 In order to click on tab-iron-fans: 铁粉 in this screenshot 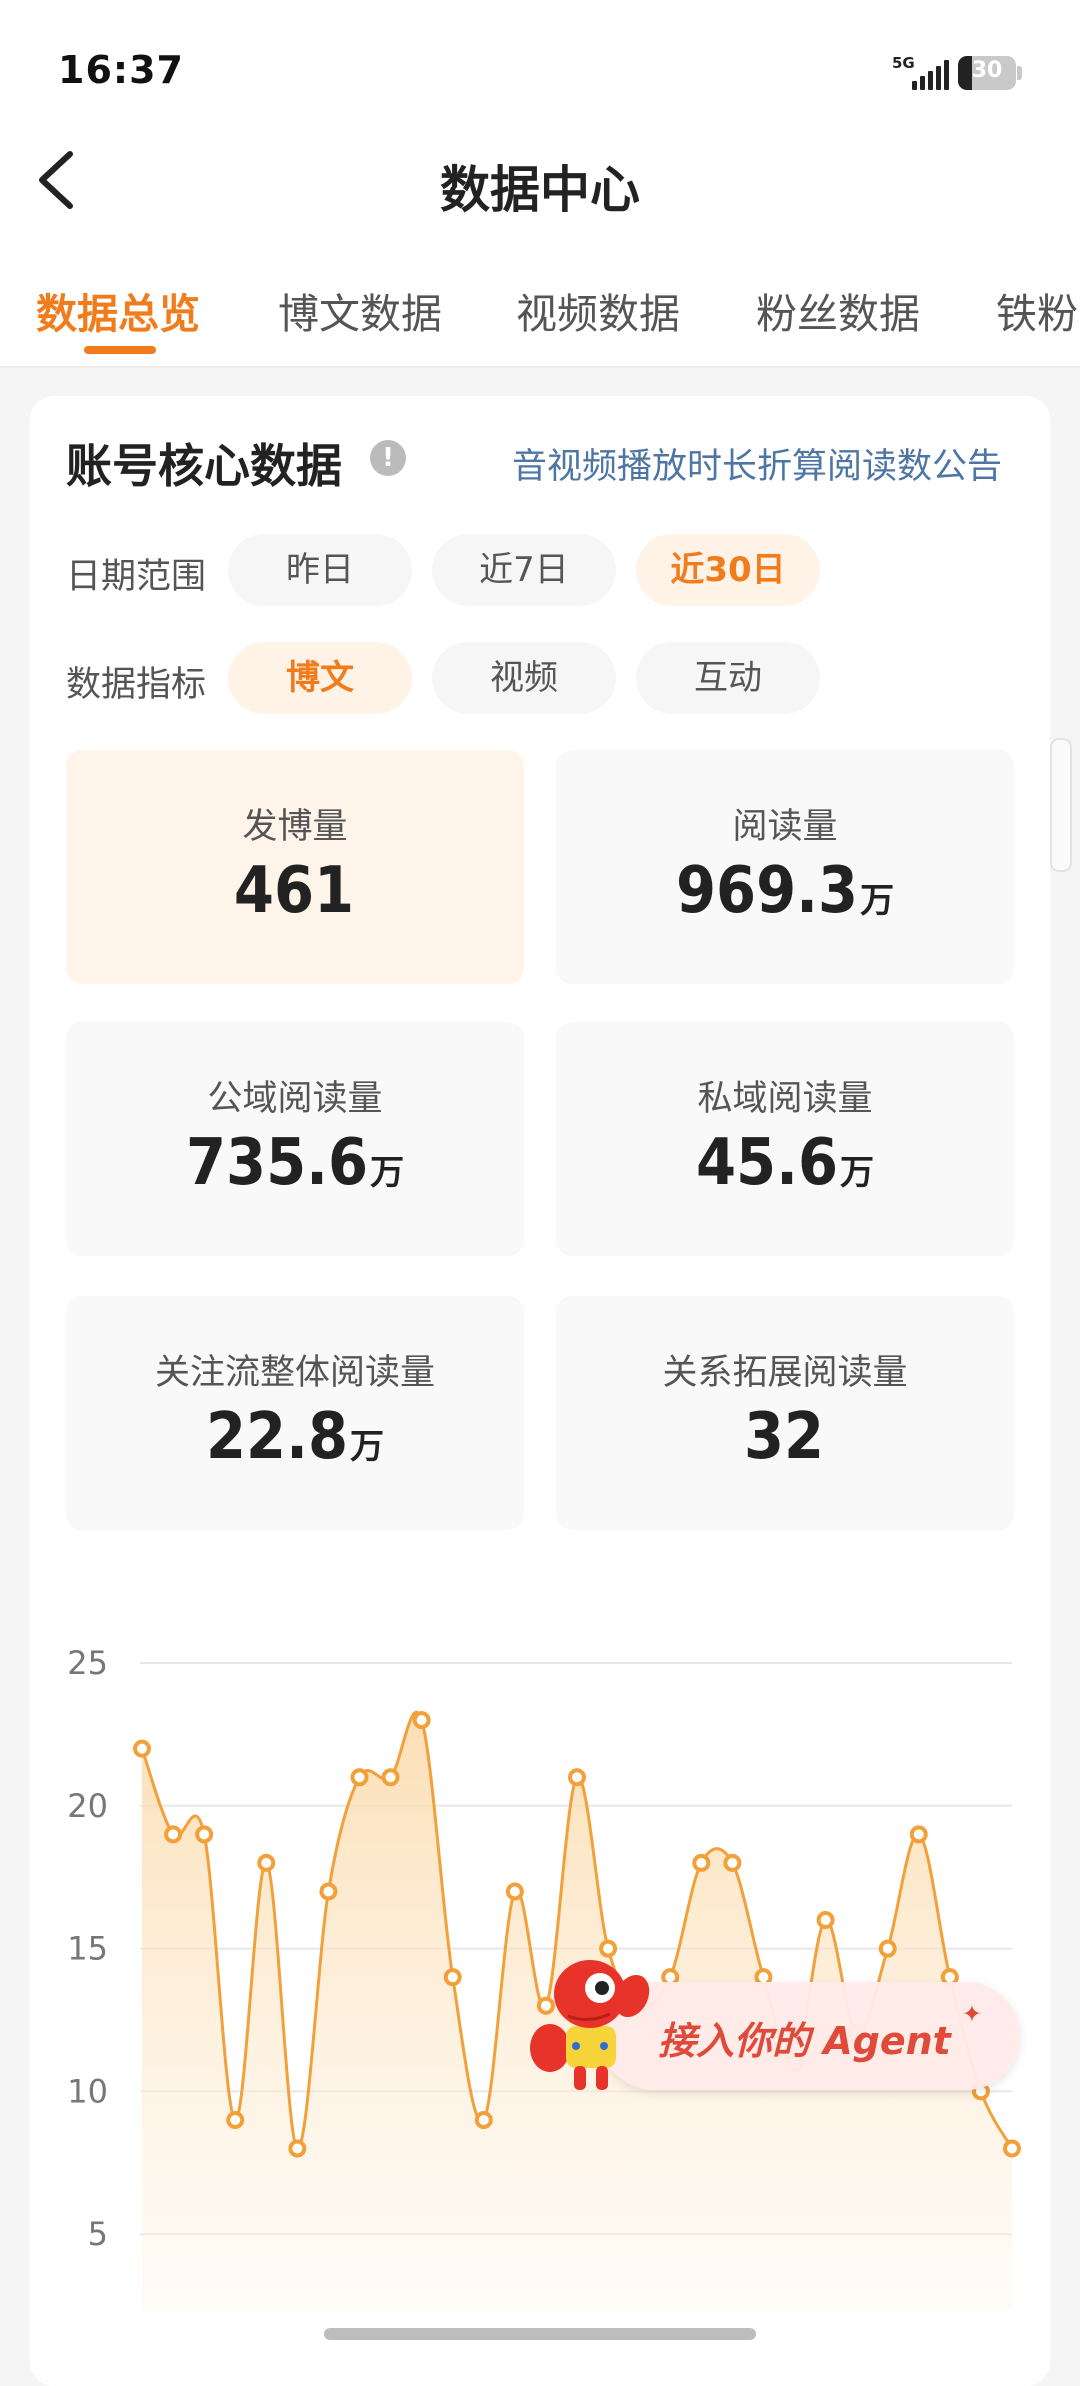, I will do `click(1037, 310)`.